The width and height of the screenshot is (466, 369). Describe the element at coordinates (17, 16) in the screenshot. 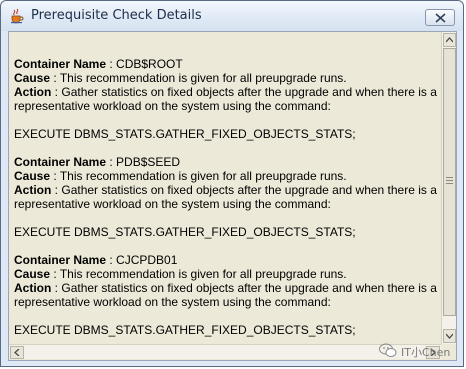

I see `java-cup-icon` at that location.